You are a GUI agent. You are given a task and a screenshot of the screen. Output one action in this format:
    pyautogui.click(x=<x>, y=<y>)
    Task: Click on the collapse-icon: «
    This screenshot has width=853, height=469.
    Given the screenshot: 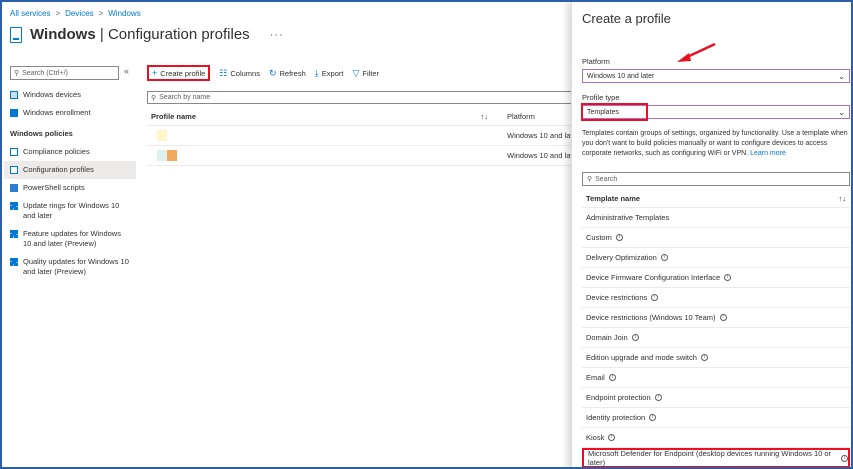 What is the action you would take?
    pyautogui.click(x=126, y=71)
    